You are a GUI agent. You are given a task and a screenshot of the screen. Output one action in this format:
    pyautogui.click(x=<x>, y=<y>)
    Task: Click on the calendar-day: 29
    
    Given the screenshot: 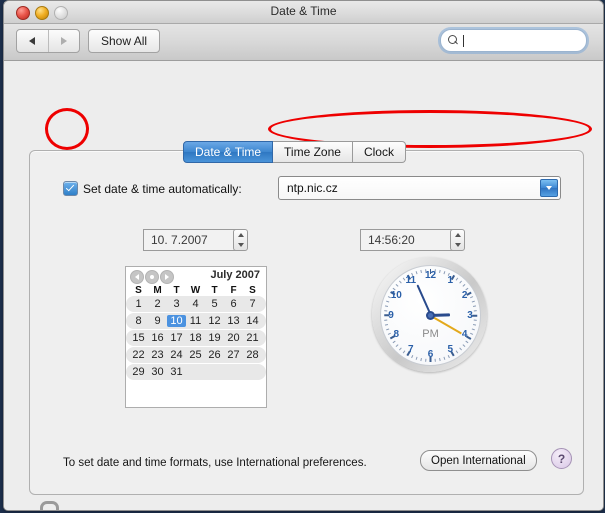 What is the action you would take?
    pyautogui.click(x=138, y=372)
    